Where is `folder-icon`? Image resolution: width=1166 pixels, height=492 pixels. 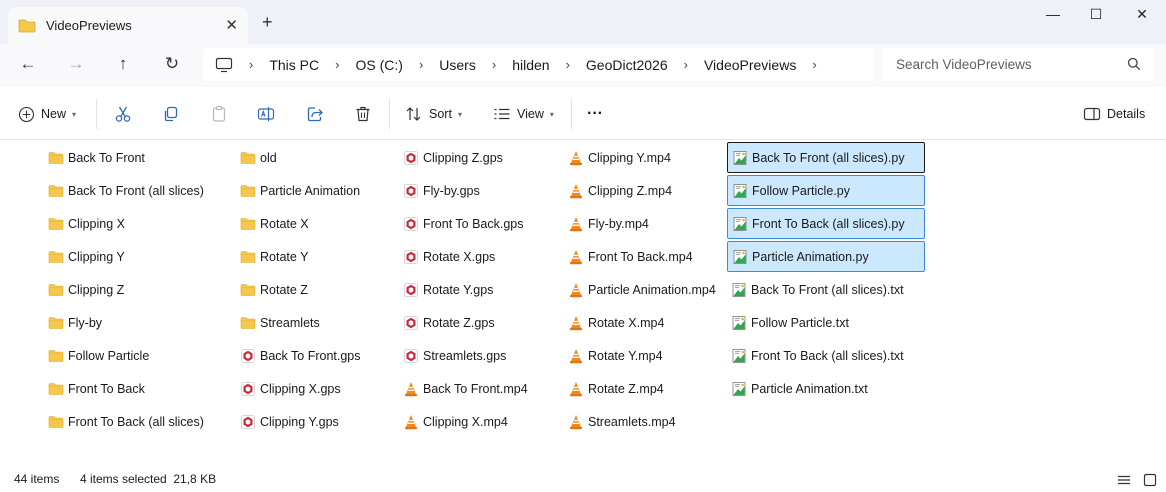 folder-icon is located at coordinates (56, 191).